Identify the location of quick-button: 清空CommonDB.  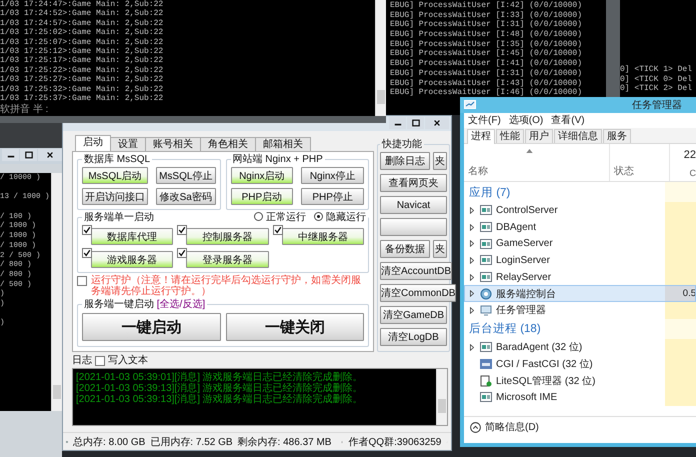
(418, 293).